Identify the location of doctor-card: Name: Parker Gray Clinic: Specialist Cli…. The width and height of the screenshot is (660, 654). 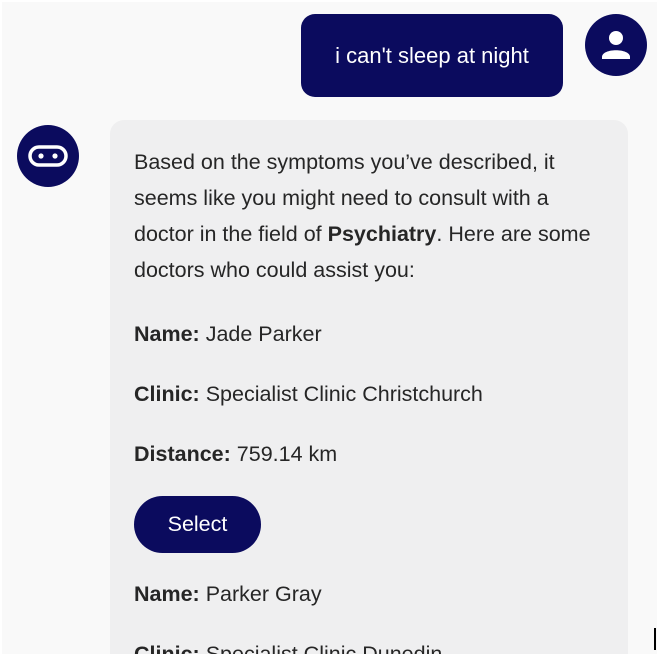
(371, 617).